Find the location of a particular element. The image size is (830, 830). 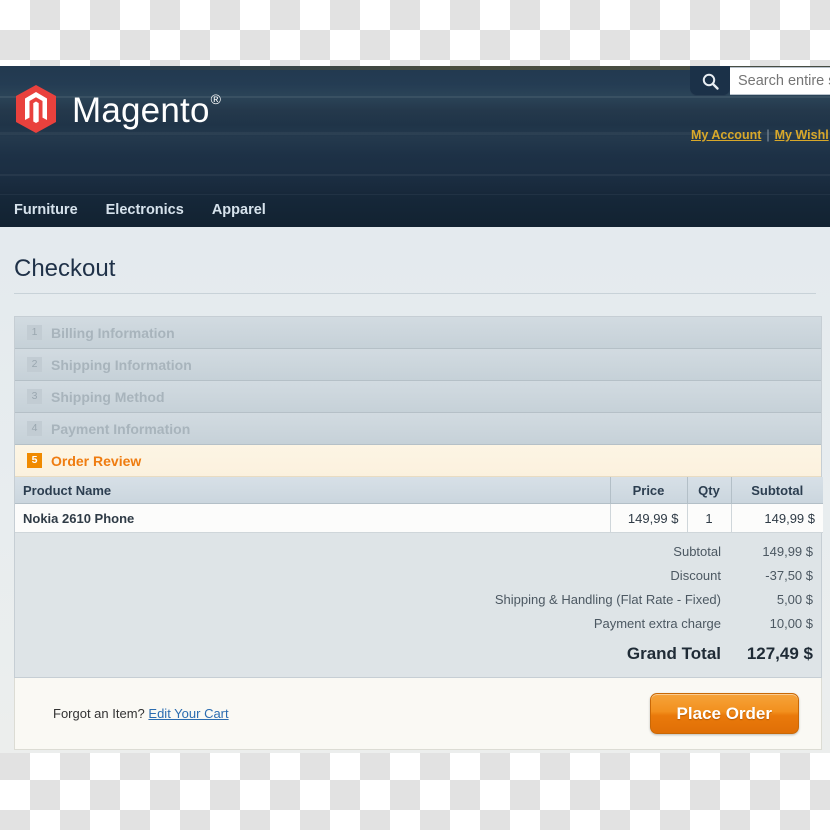

column-header-price: Price is located at coordinates (649, 490).